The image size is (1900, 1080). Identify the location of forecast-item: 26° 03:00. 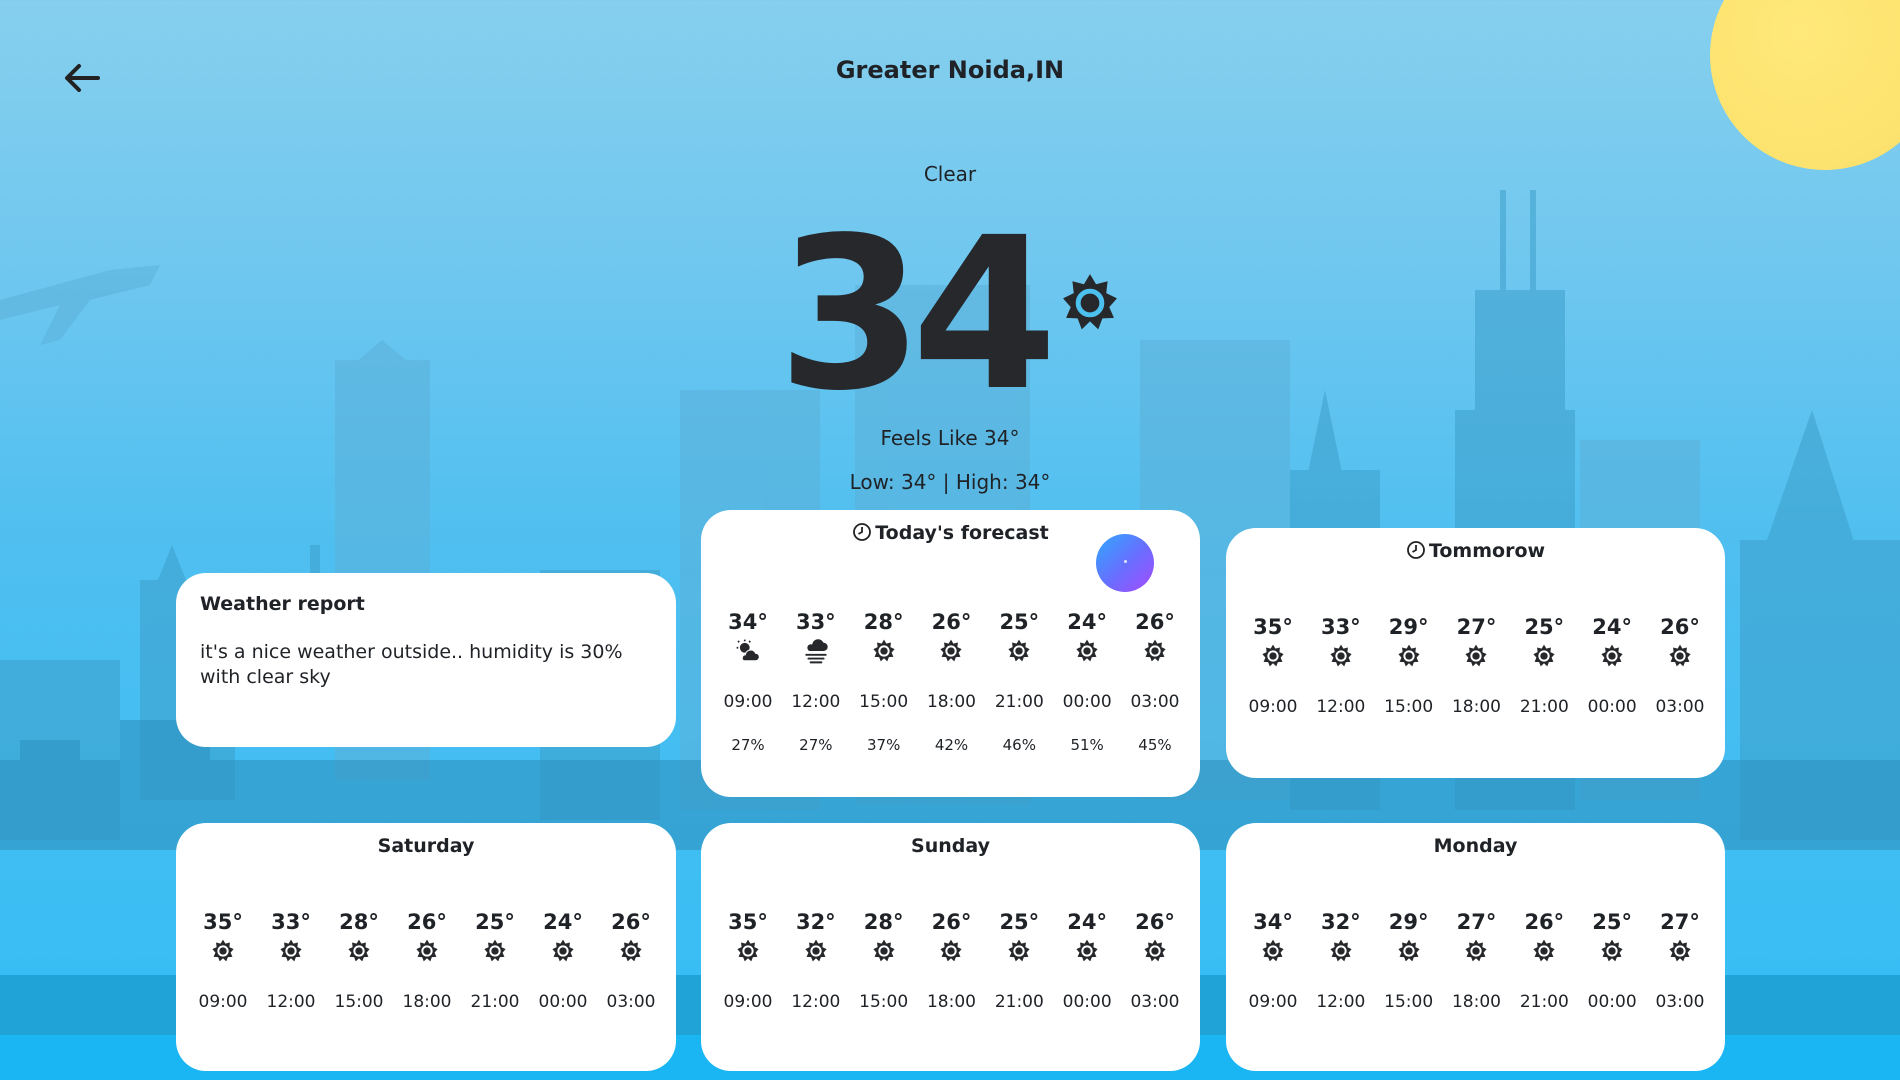
(631, 961).